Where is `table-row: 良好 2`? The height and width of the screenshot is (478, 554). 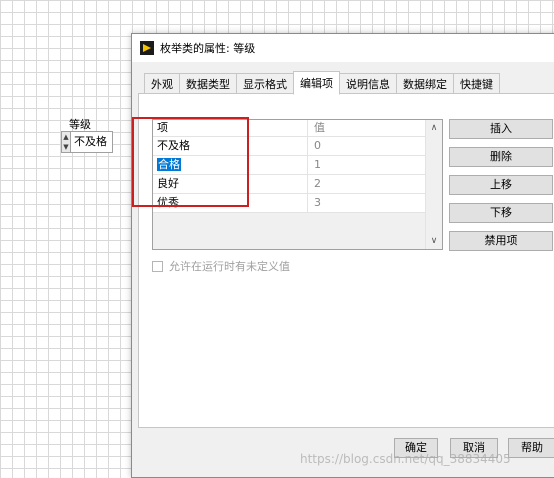 table-row: 良好 2 is located at coordinates (297, 184).